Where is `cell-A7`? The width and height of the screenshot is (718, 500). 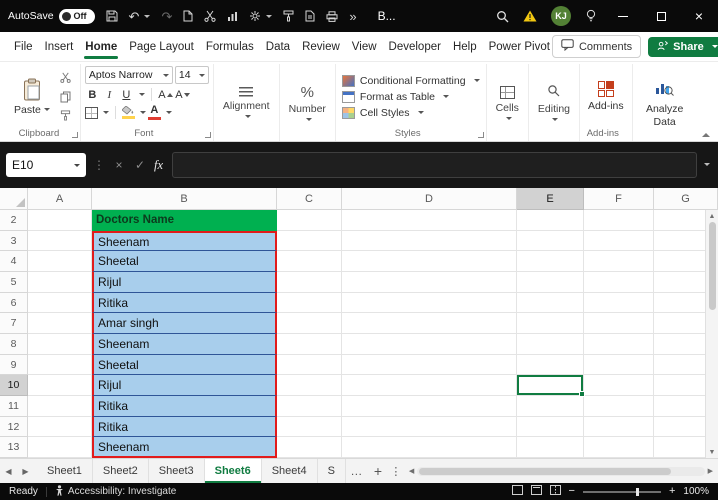 cell-A7 is located at coordinates (60, 324).